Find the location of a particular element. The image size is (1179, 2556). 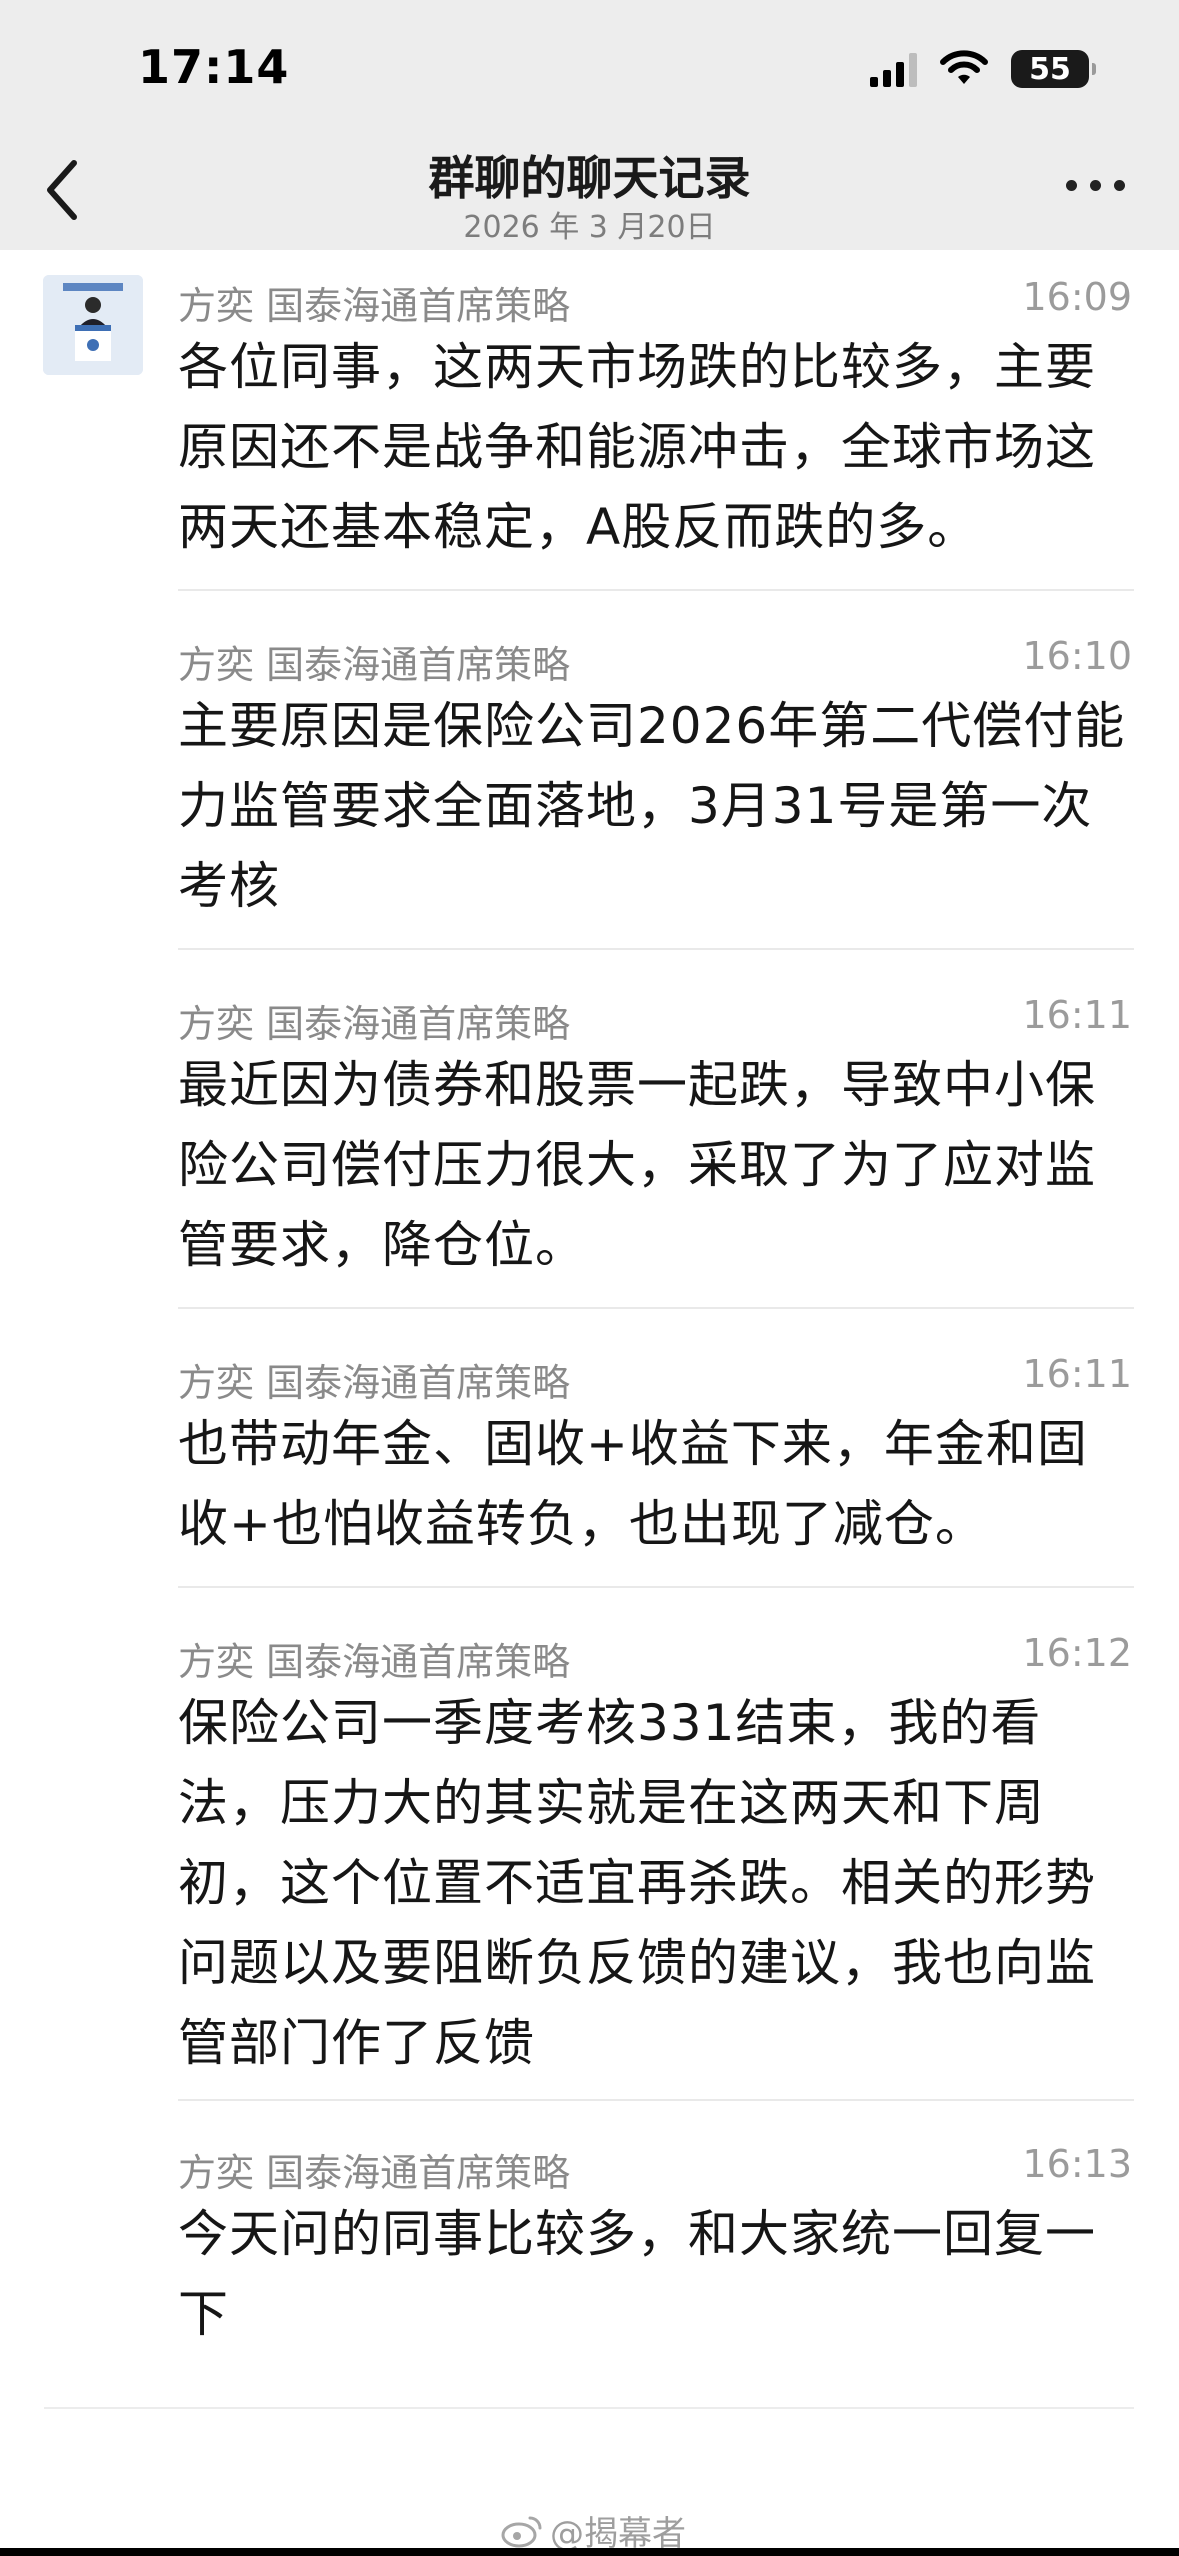

top-bar: 17:14 55 群聊的聊天记录 2026 年 3 月20日 is located at coordinates (589, 125).